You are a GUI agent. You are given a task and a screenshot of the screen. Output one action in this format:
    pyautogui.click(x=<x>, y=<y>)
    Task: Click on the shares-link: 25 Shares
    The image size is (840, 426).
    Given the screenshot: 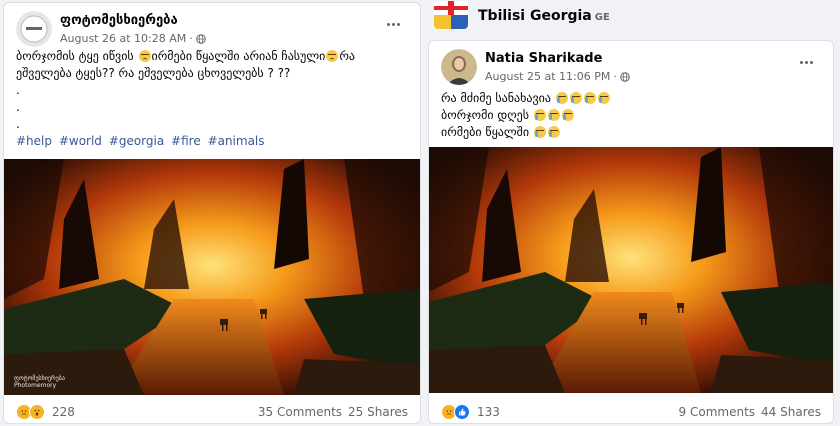 What is the action you would take?
    pyautogui.click(x=378, y=412)
    